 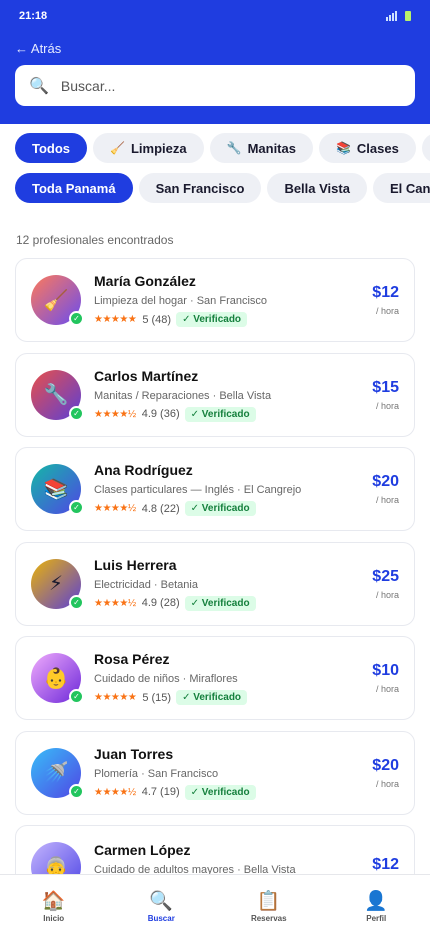 I want to click on nav-search: 🔍 Buscar, so click(x=162, y=903).